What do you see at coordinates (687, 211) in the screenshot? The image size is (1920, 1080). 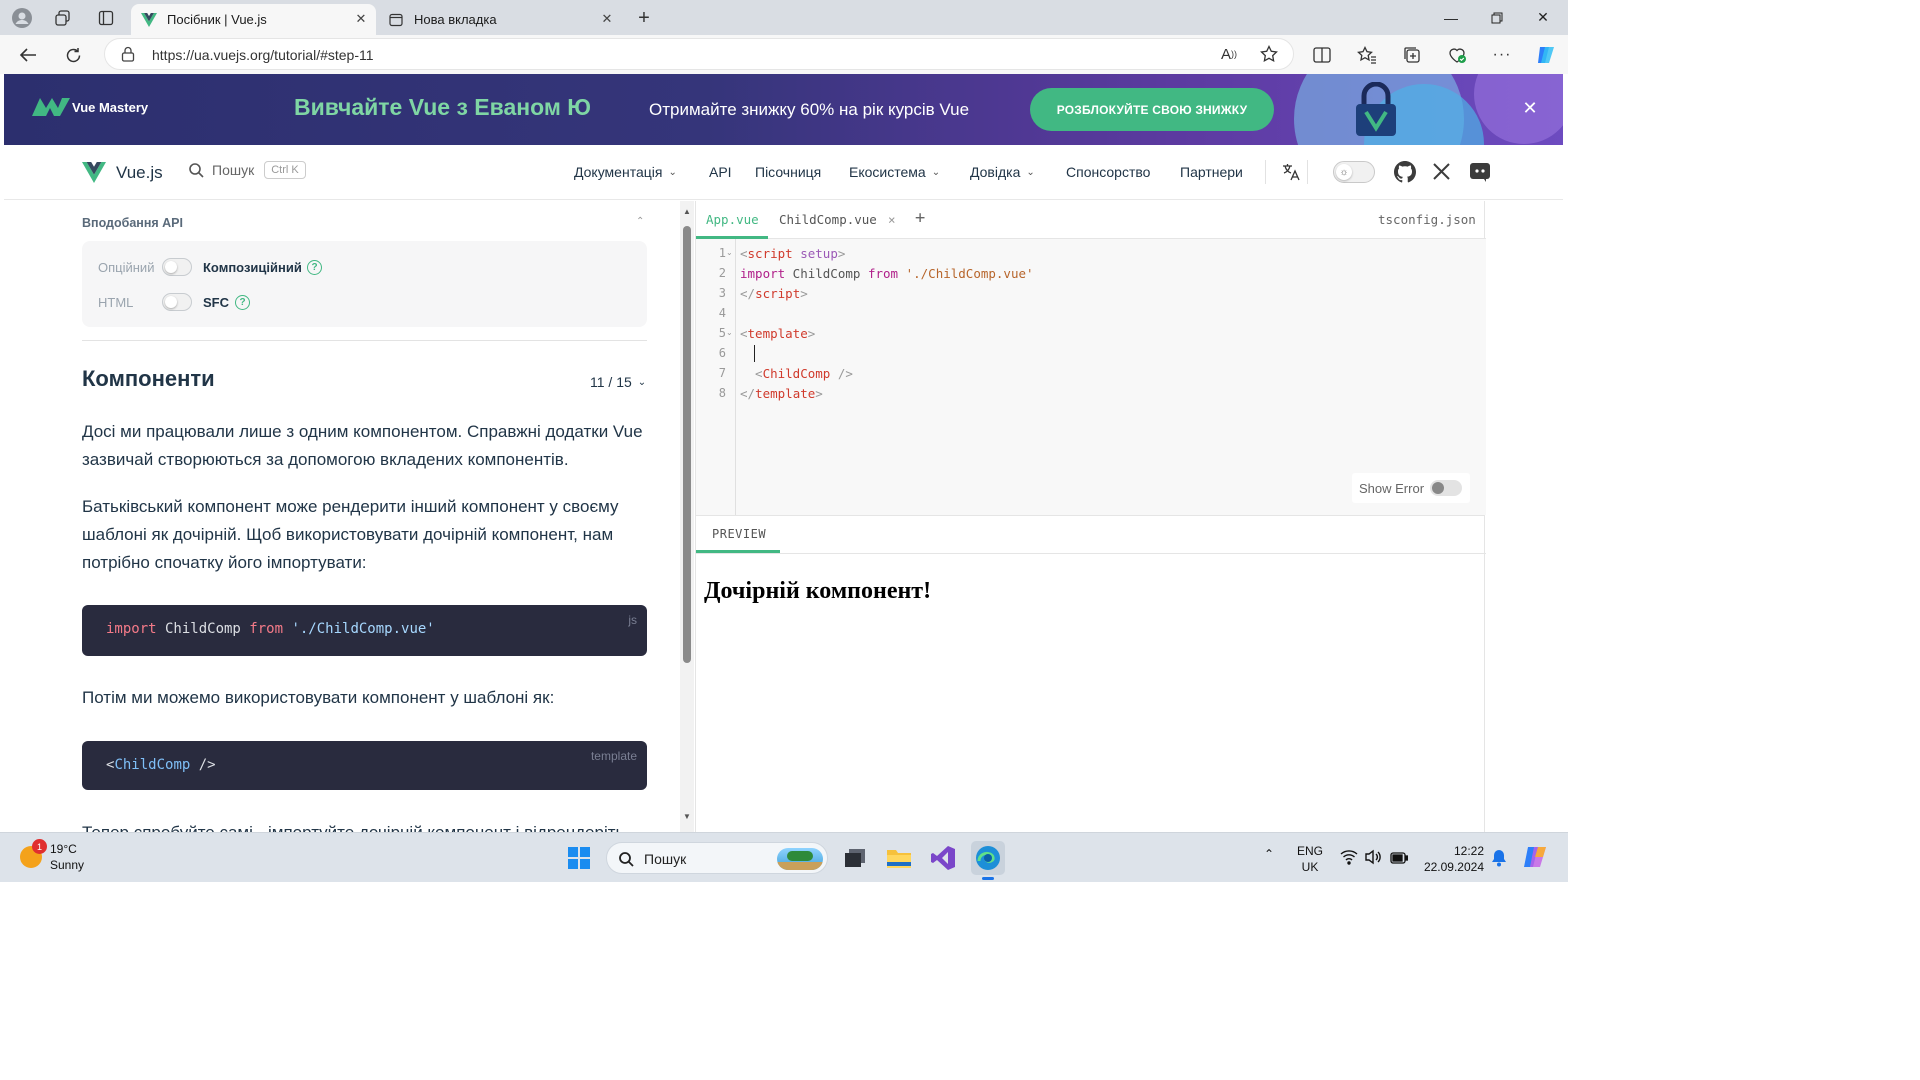 I see `scroll-up-icon: ▲` at bounding box center [687, 211].